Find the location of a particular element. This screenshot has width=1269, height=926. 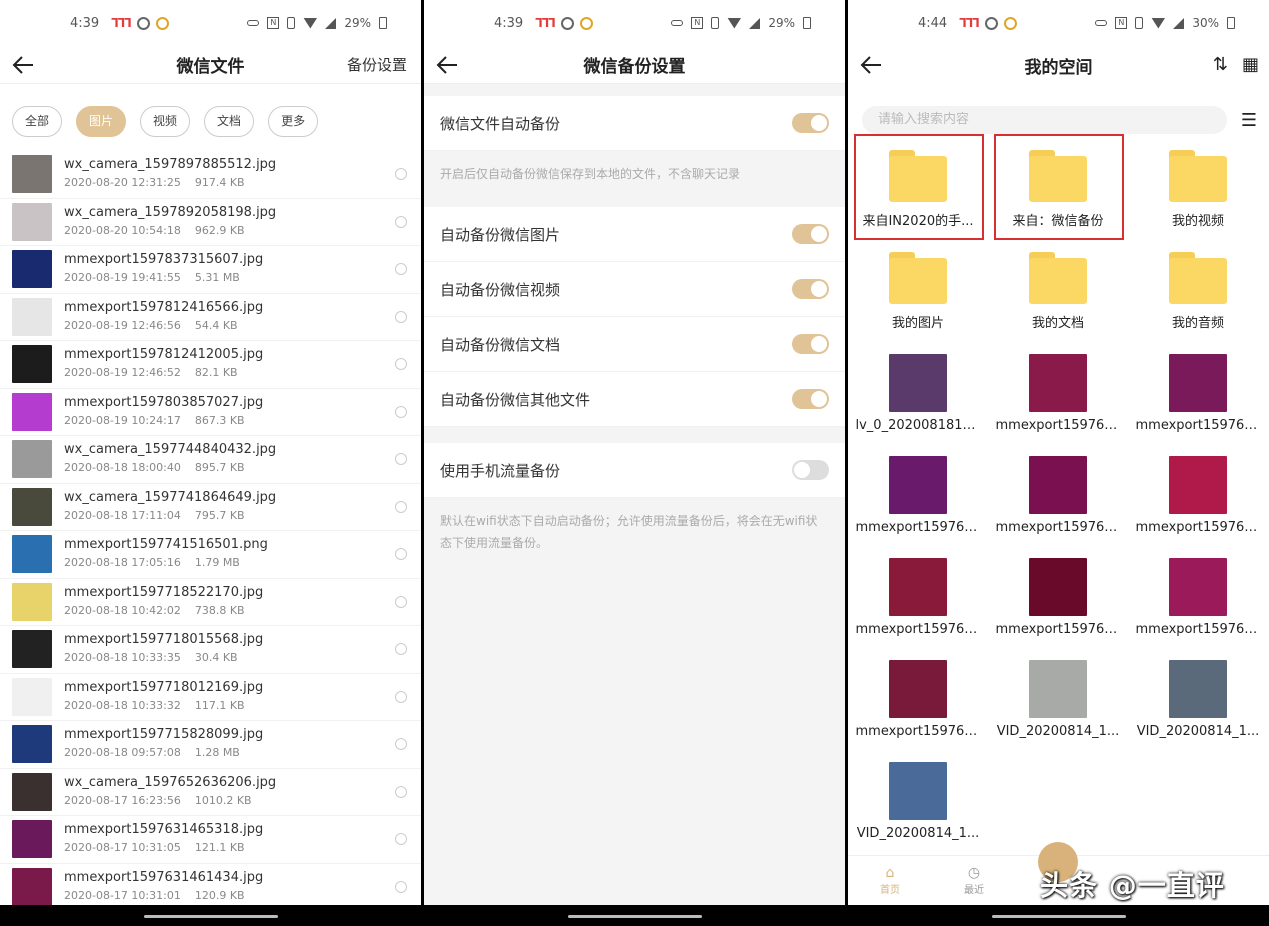

folder-item: 我的视频 is located at coordinates (1198, 191).